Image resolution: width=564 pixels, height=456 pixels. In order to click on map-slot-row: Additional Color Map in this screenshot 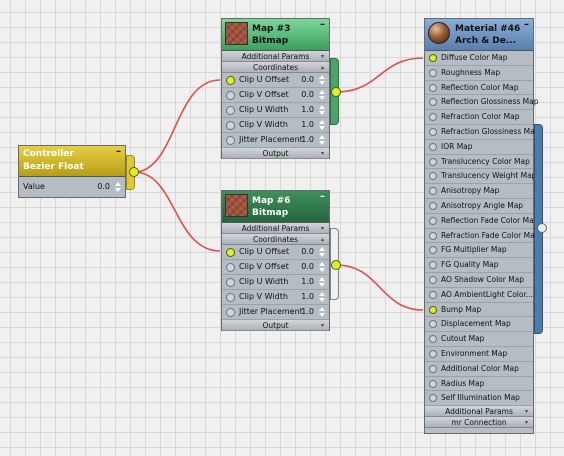, I will do `click(479, 369)`.